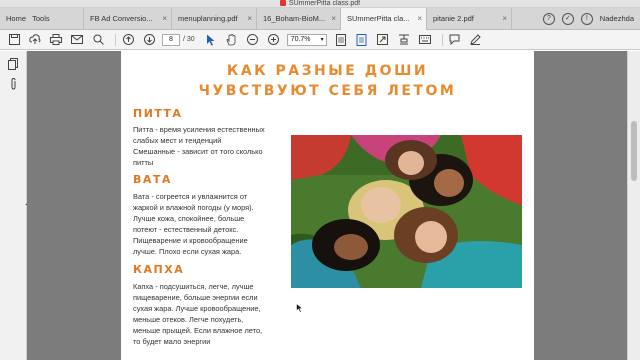 The height and width of the screenshot is (360, 640). Describe the element at coordinates (211, 40) in the screenshot. I see `select-tool-icon` at that location.